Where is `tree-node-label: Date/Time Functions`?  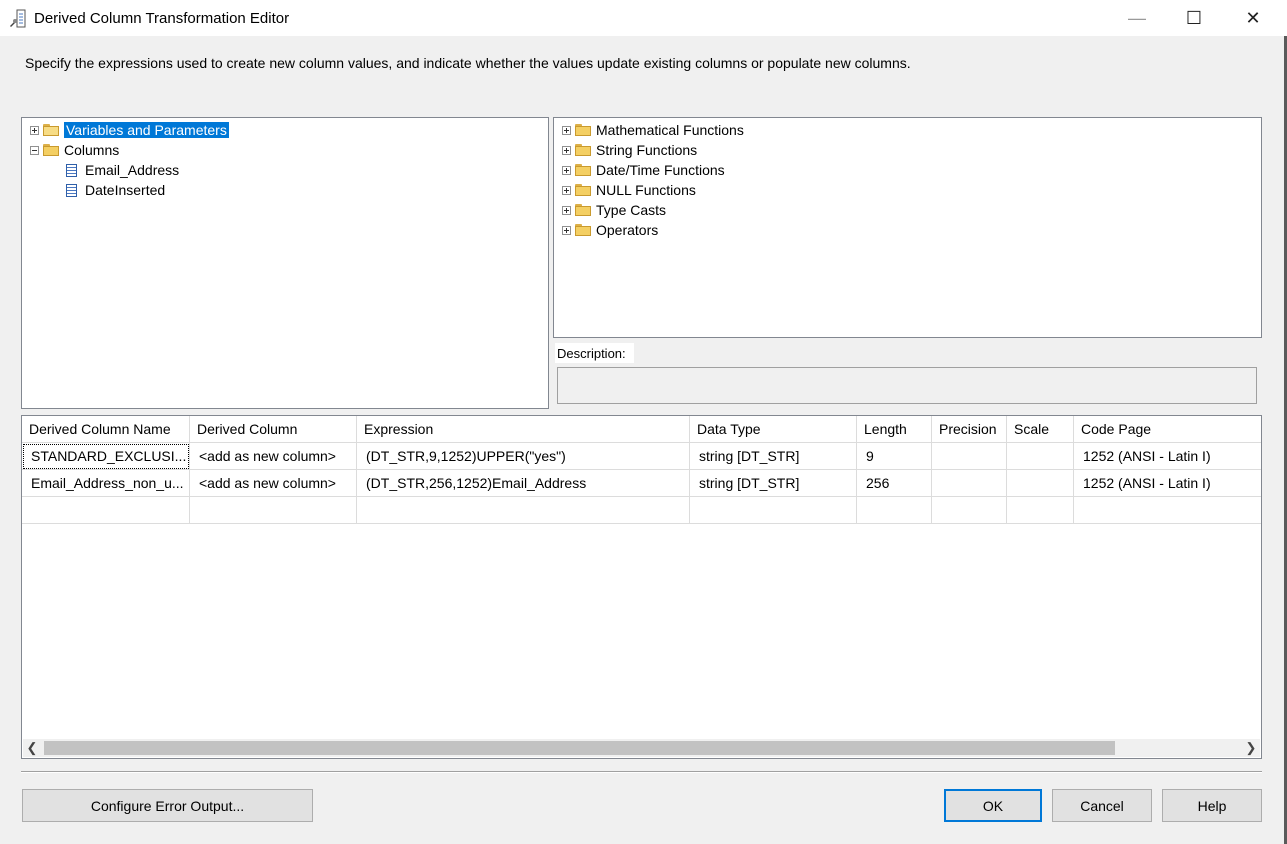 tree-node-label: Date/Time Functions is located at coordinates (660, 170).